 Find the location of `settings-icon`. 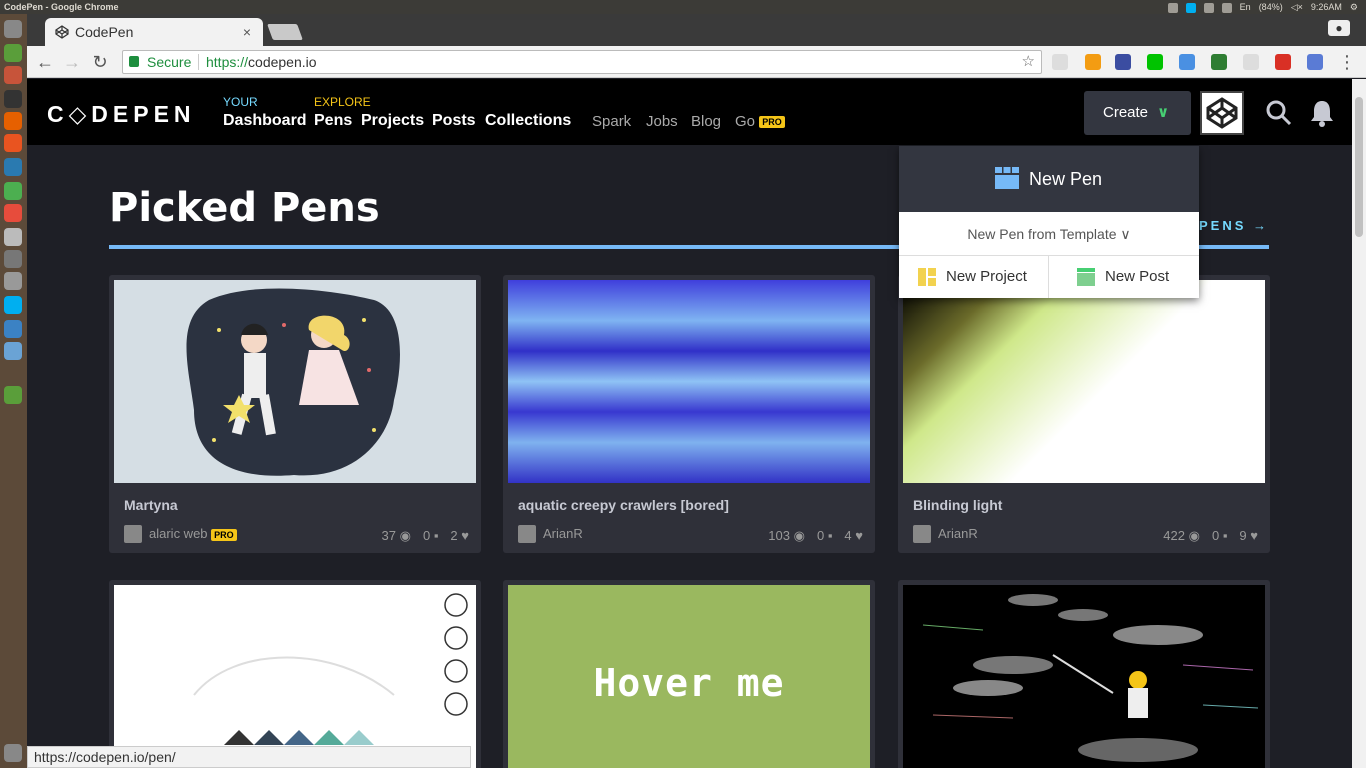

settings-icon is located at coordinates (1172, 8).